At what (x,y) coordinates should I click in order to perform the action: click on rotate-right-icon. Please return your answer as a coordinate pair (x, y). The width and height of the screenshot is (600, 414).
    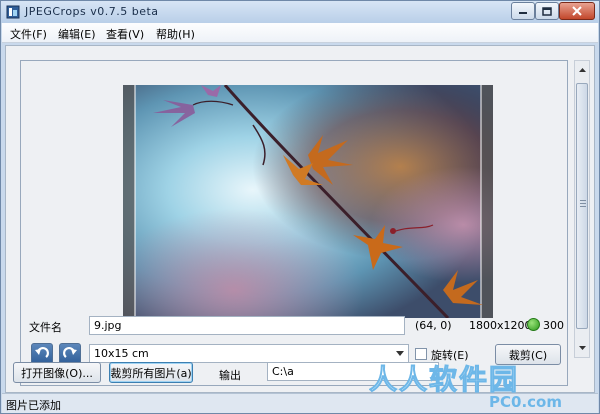
    Looking at the image, I should click on (70, 352).